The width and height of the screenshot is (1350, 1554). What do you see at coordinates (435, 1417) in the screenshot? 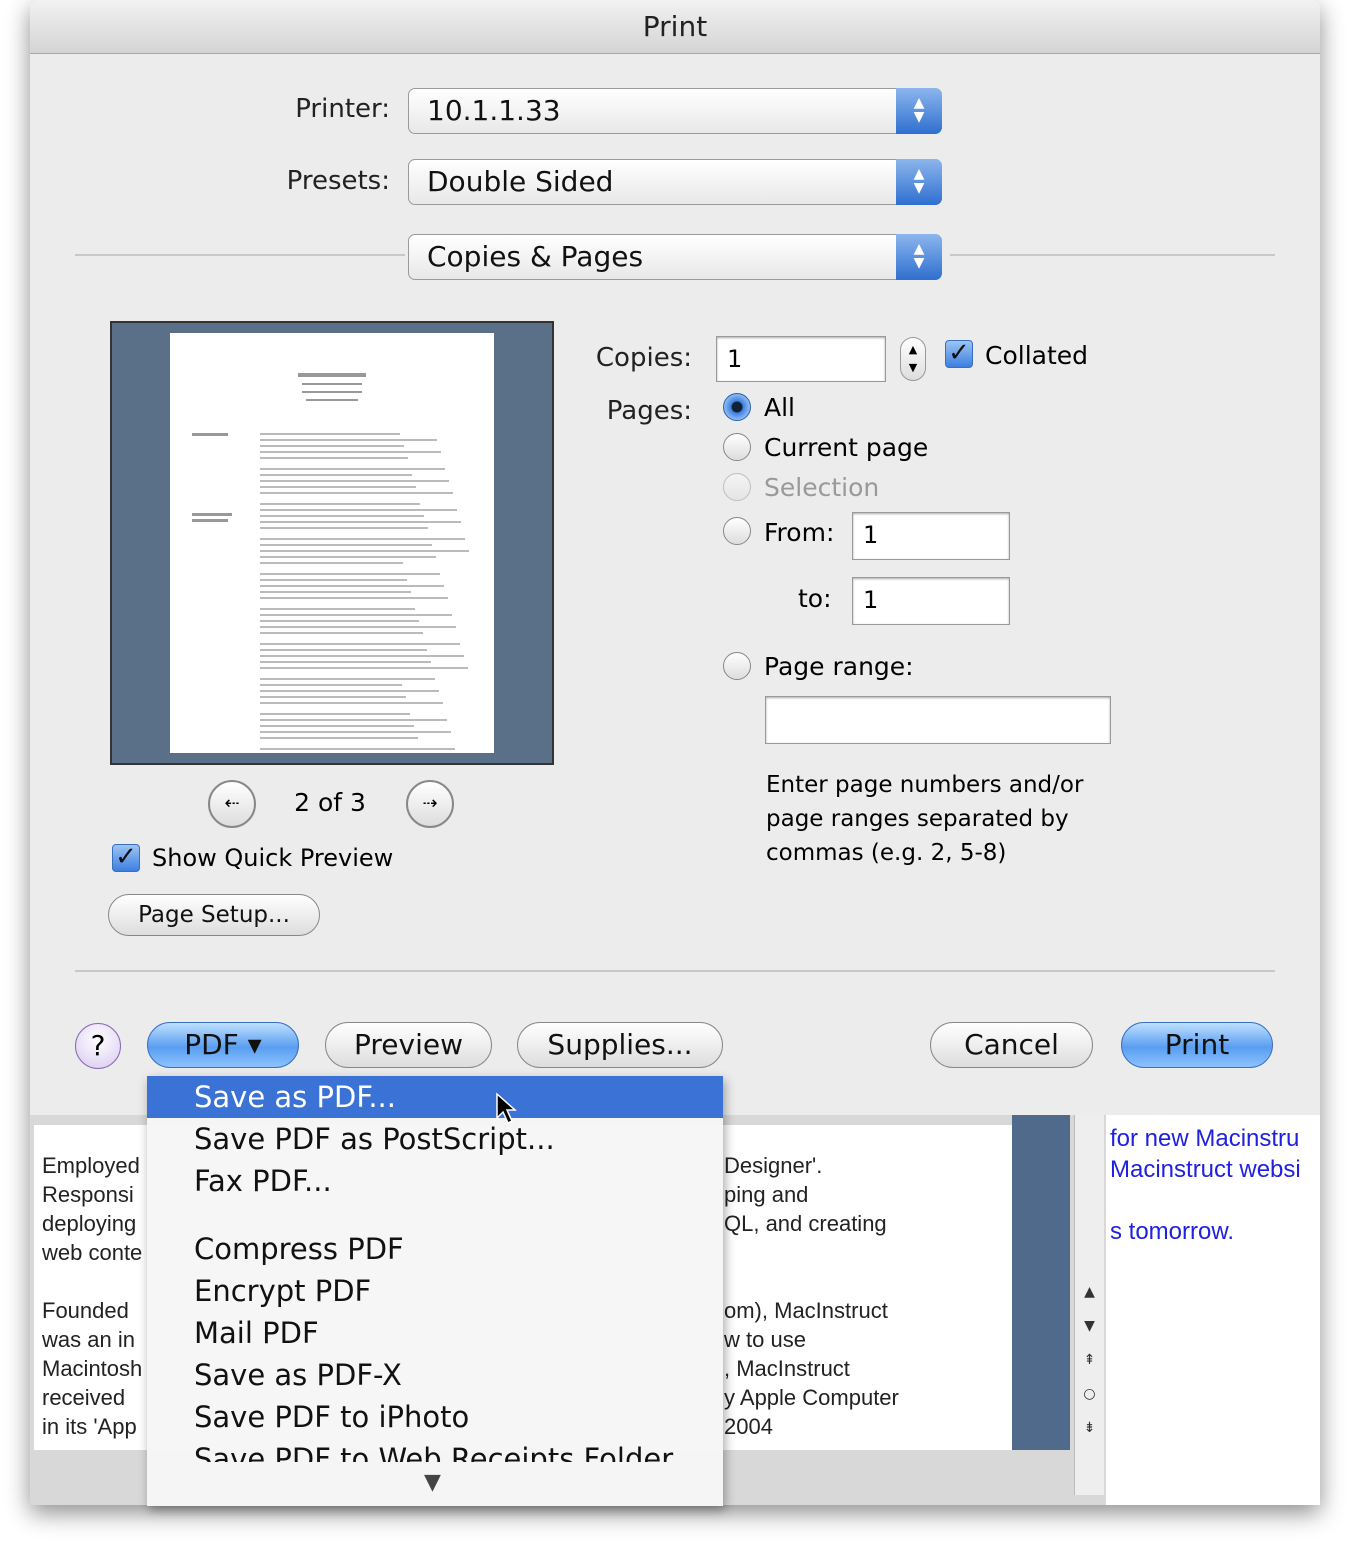
I see `pdf-menu-item: Save PDF to iPhoto` at bounding box center [435, 1417].